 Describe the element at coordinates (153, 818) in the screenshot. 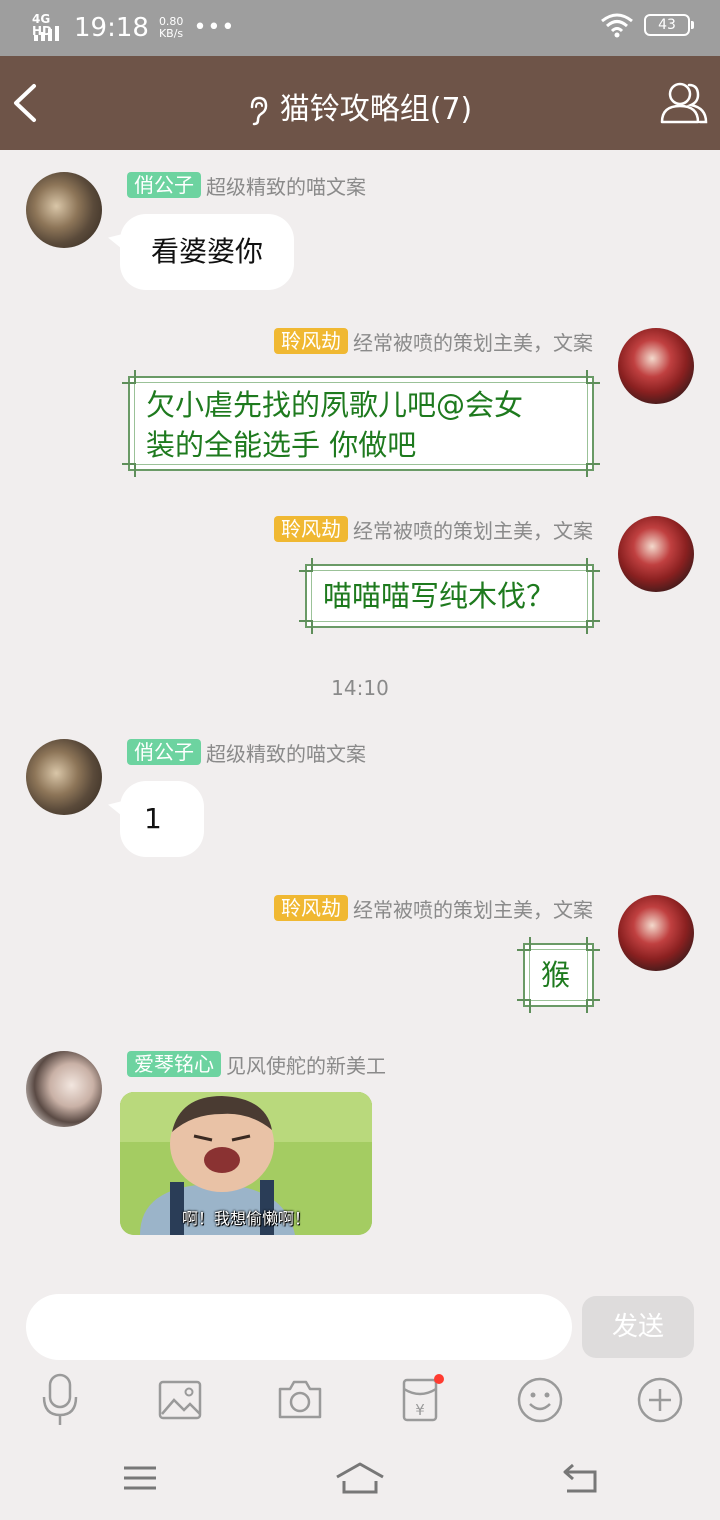

I see `message-text: 1` at that location.